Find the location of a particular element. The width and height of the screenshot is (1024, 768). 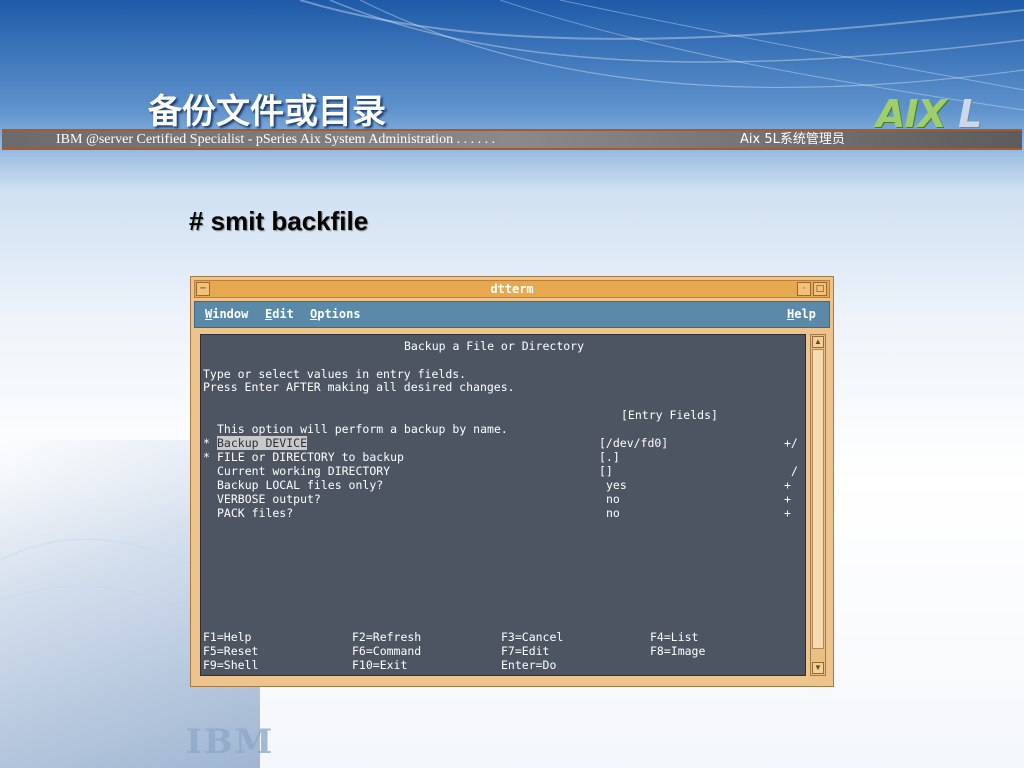

field-label-pack-files: PACK files? is located at coordinates (255, 513).